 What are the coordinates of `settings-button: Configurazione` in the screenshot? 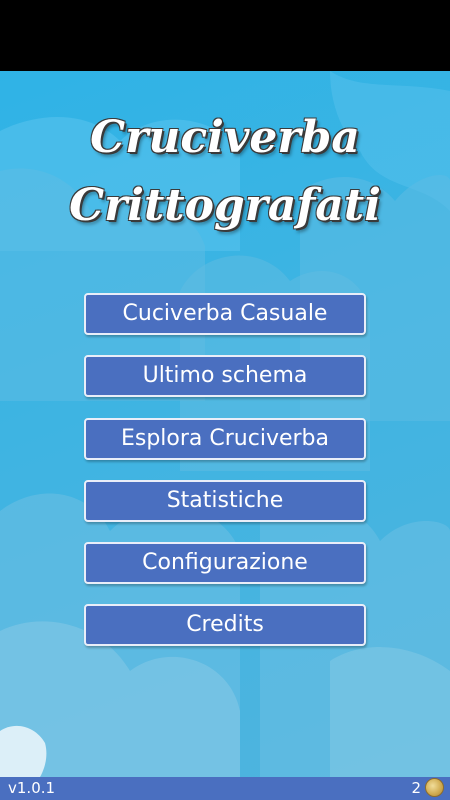 It's located at (225, 563).